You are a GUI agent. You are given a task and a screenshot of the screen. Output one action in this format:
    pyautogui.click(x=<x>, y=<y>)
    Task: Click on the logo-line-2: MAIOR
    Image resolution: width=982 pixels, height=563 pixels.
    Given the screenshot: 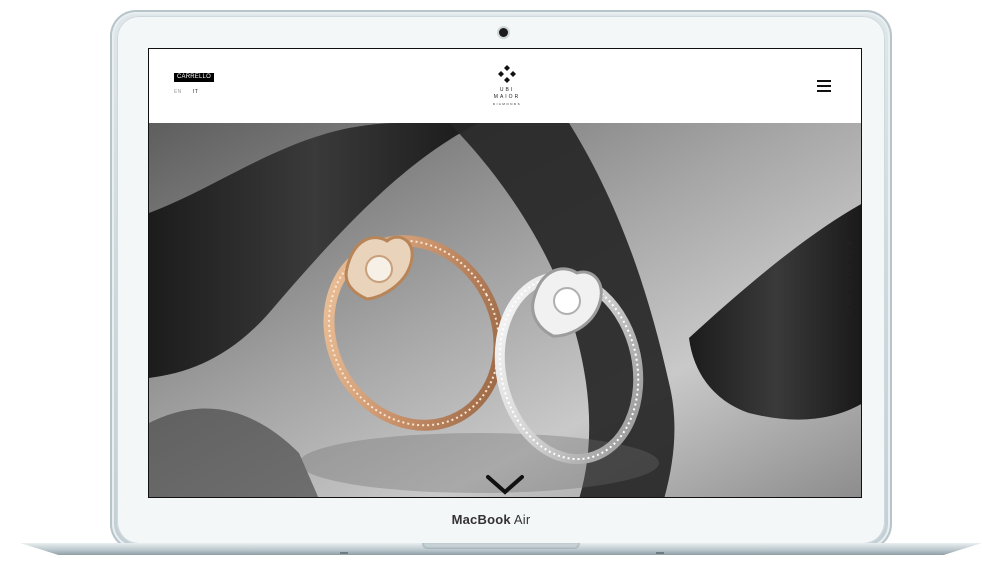 What is the action you would take?
    pyautogui.click(x=507, y=97)
    